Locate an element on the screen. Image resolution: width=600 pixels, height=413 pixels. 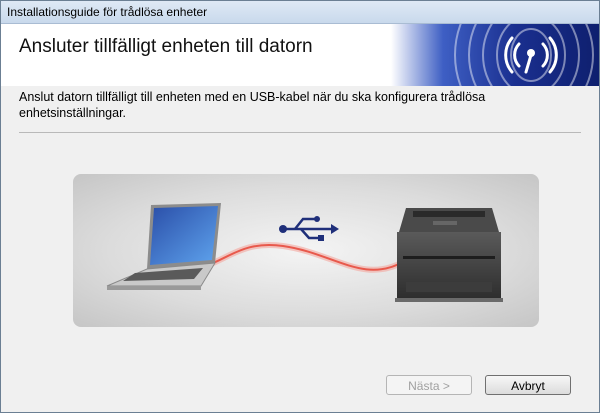
header-panel: Ansluter tillfälligt enheten till datorn is located at coordinates (300, 55).